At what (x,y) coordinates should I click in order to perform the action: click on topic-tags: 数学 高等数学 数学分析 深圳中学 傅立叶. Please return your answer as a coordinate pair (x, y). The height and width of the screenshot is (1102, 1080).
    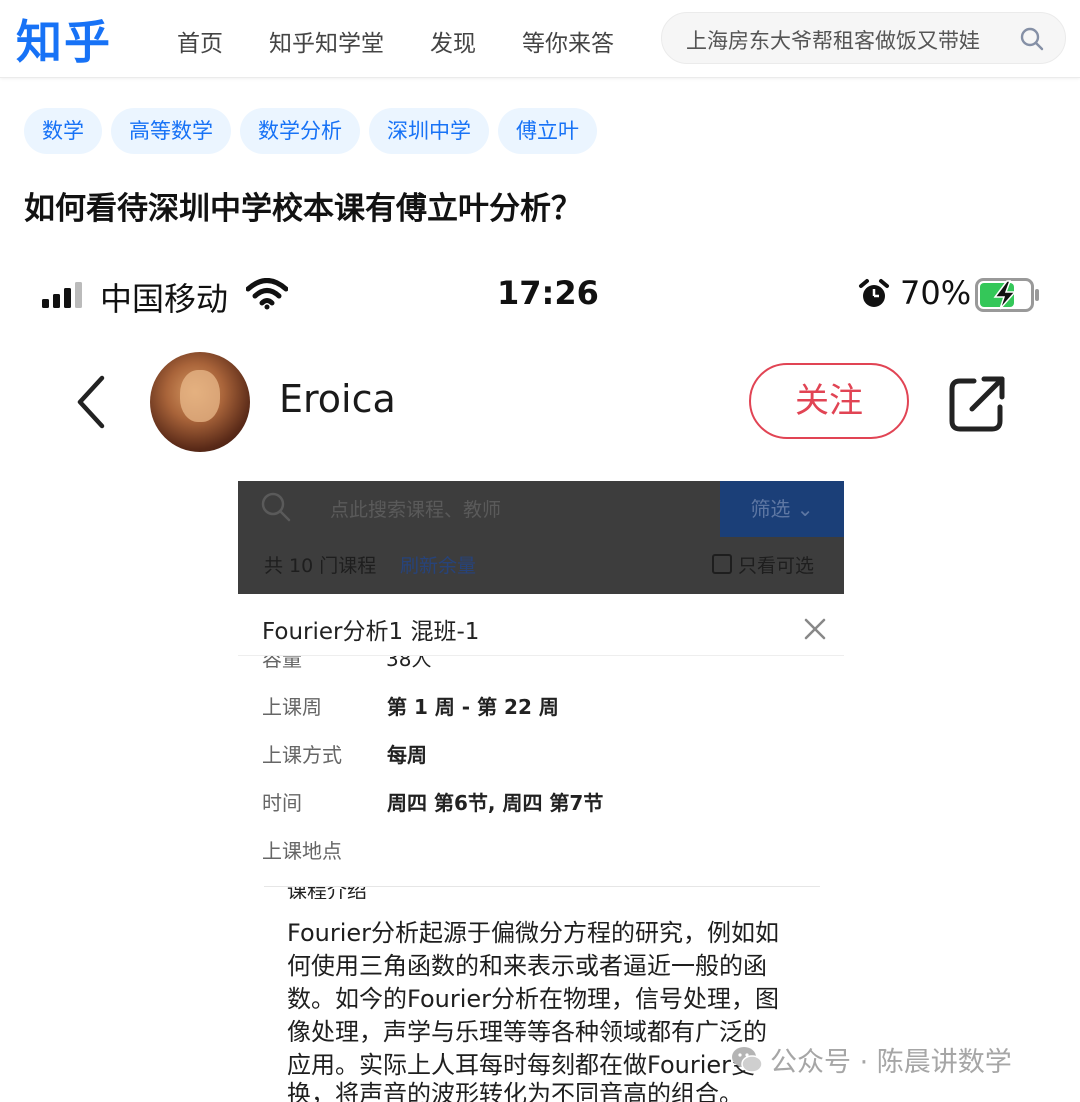
    Looking at the image, I should click on (315, 131).